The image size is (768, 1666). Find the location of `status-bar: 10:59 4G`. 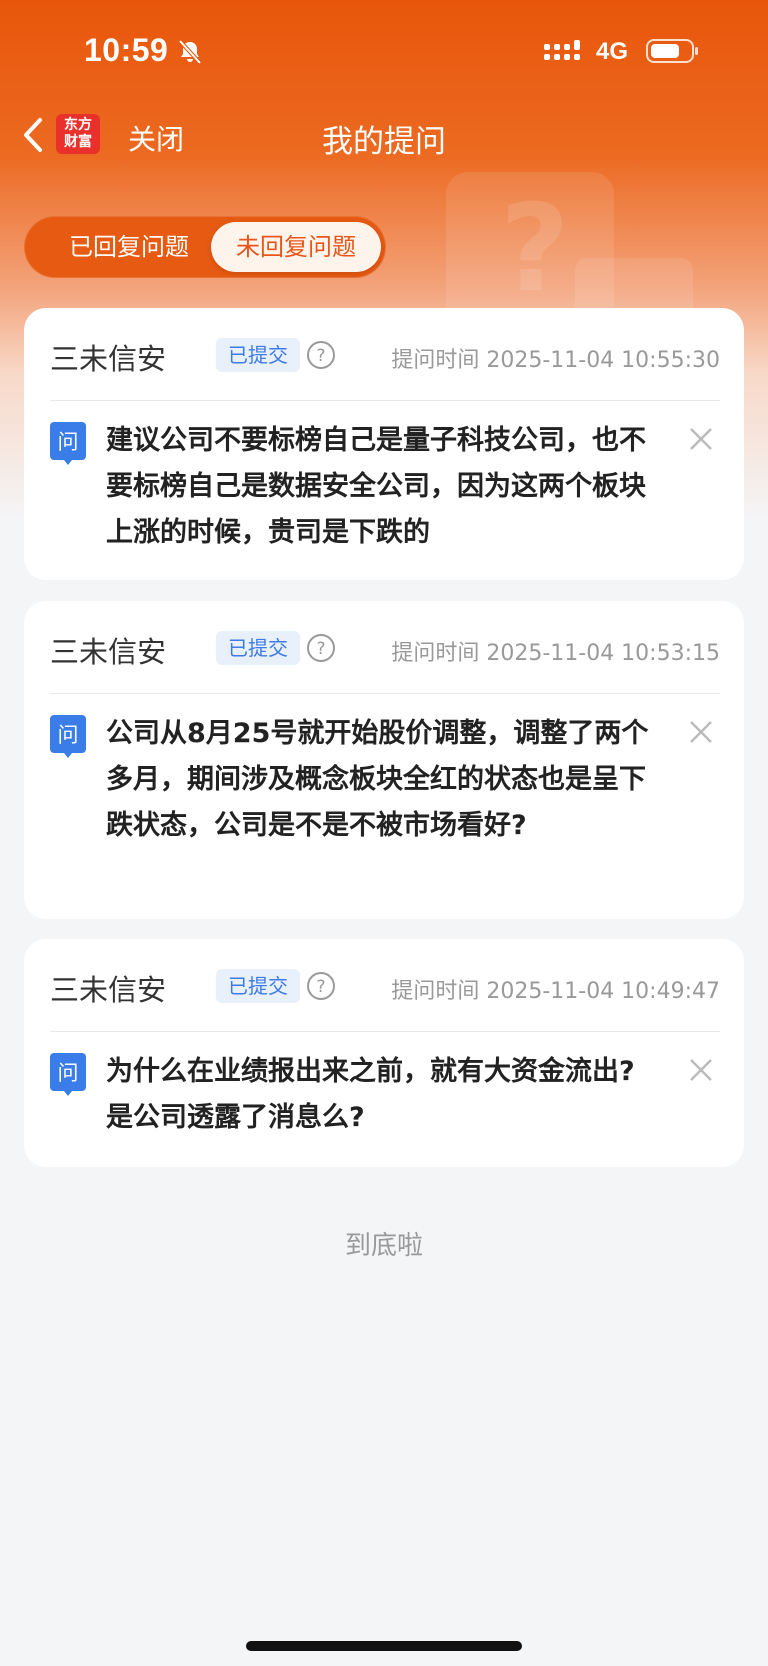

status-bar: 10:59 4G is located at coordinates (384, 50).